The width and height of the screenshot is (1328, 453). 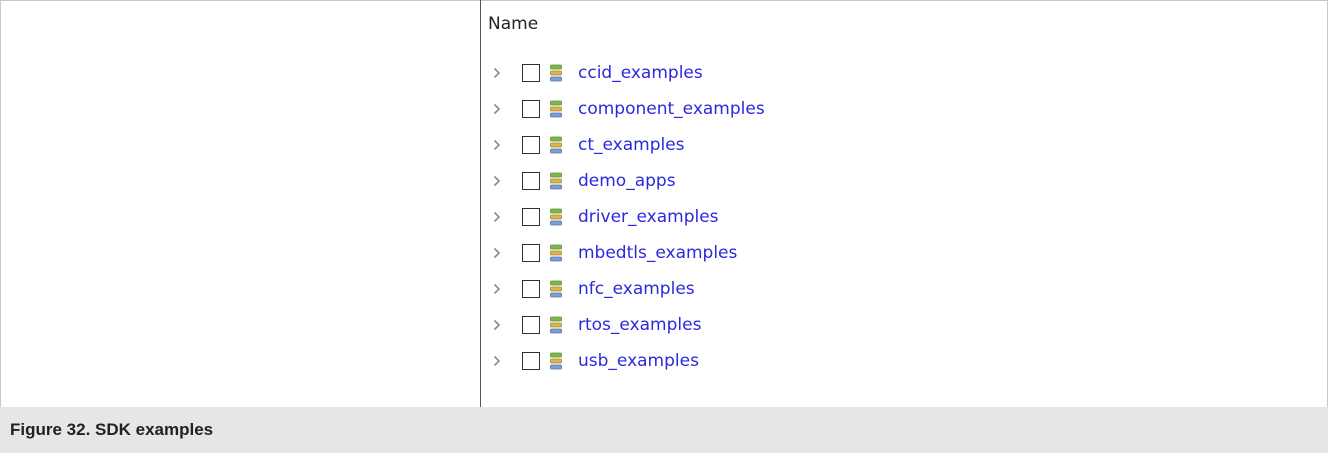 What do you see at coordinates (640, 73) in the screenshot?
I see `tree-item-label: ccid_examples` at bounding box center [640, 73].